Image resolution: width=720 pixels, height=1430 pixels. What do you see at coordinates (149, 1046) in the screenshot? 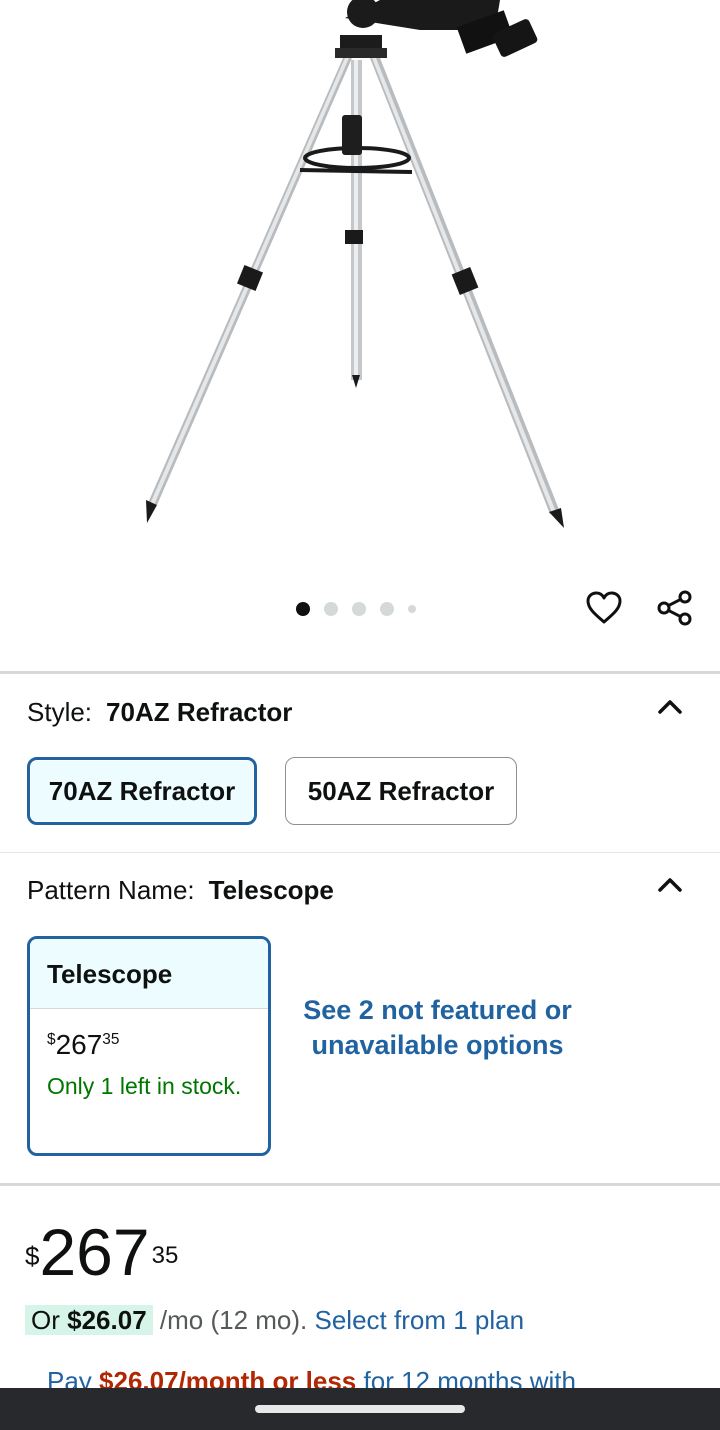
I see `pattern-option-card: Telescope $26735 Only 1 left in stock.` at bounding box center [149, 1046].